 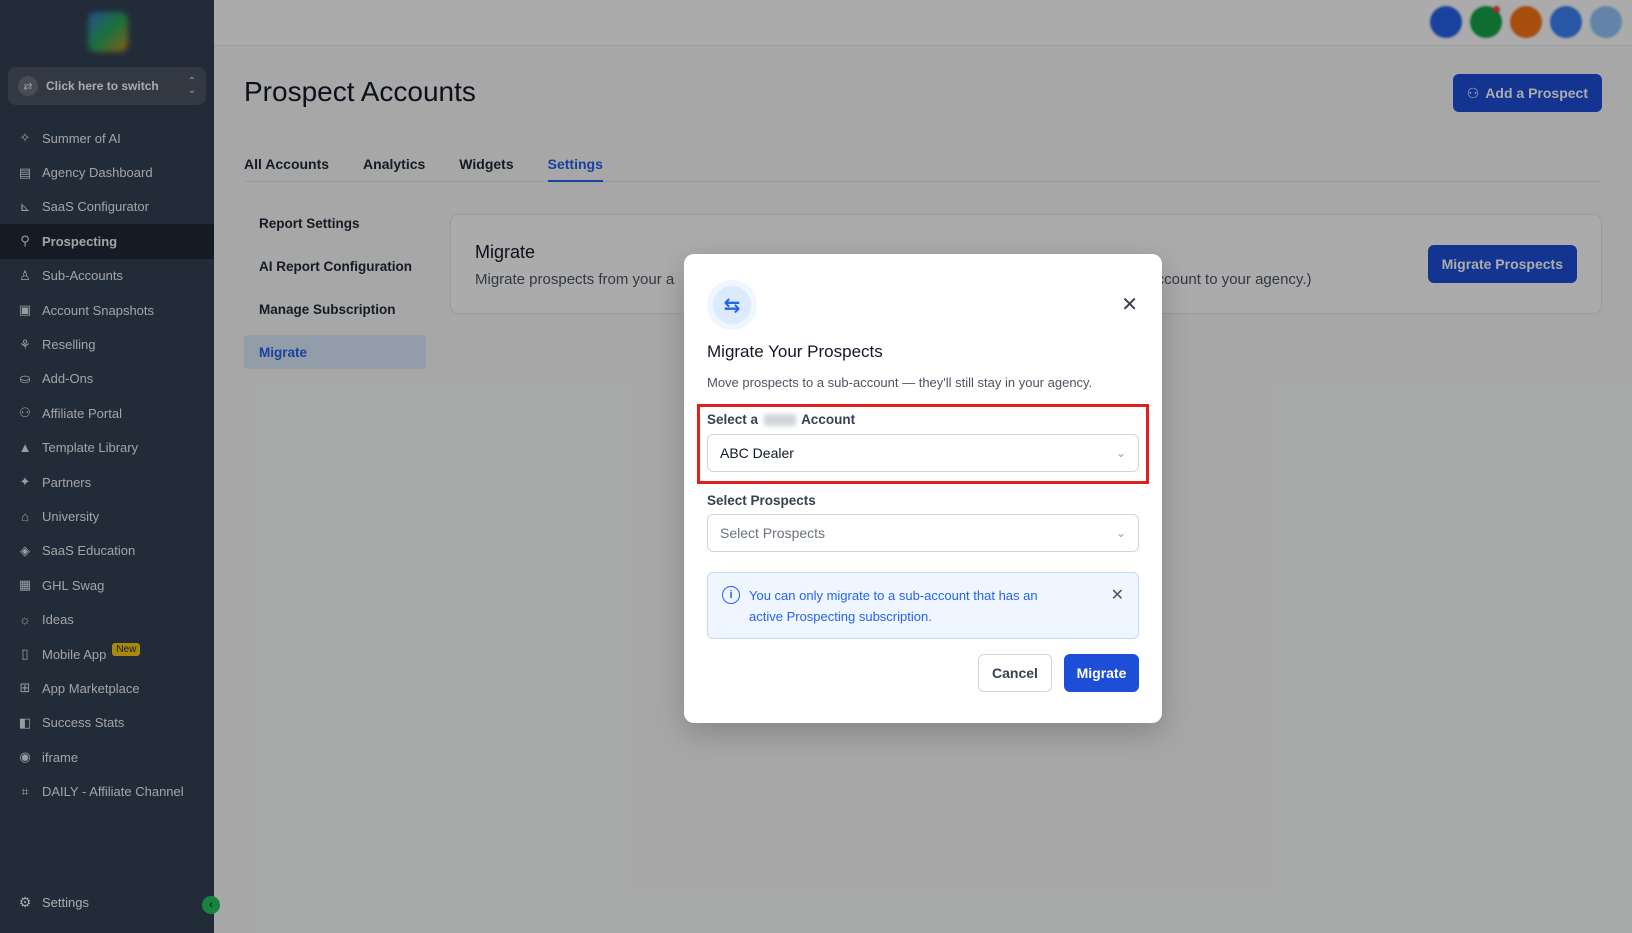 What do you see at coordinates (1015, 673) in the screenshot?
I see `cancel-button: Cancel` at bounding box center [1015, 673].